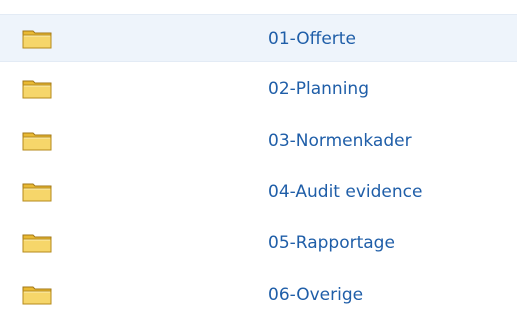 This screenshot has height=320, width=517. What do you see at coordinates (340, 141) in the screenshot?
I see `folder-link: 03-Normenkader` at bounding box center [340, 141].